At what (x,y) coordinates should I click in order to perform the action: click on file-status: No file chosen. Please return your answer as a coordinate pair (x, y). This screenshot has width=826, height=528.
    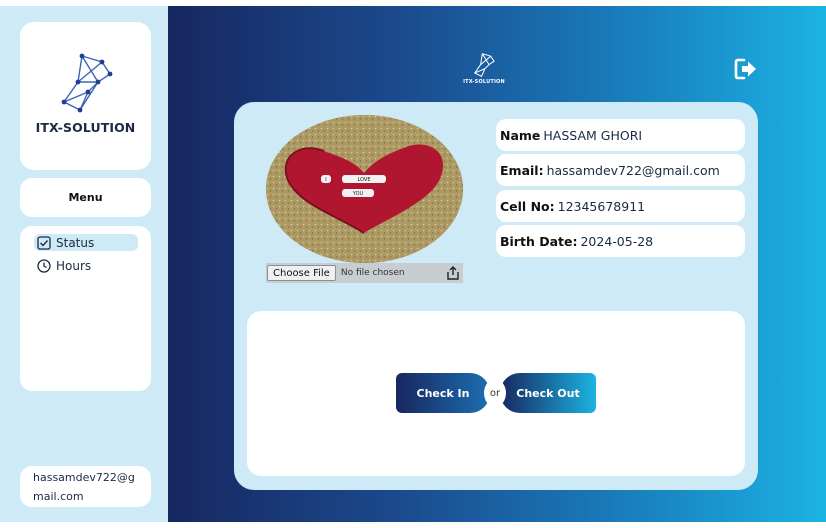
    Looking at the image, I should click on (372, 273).